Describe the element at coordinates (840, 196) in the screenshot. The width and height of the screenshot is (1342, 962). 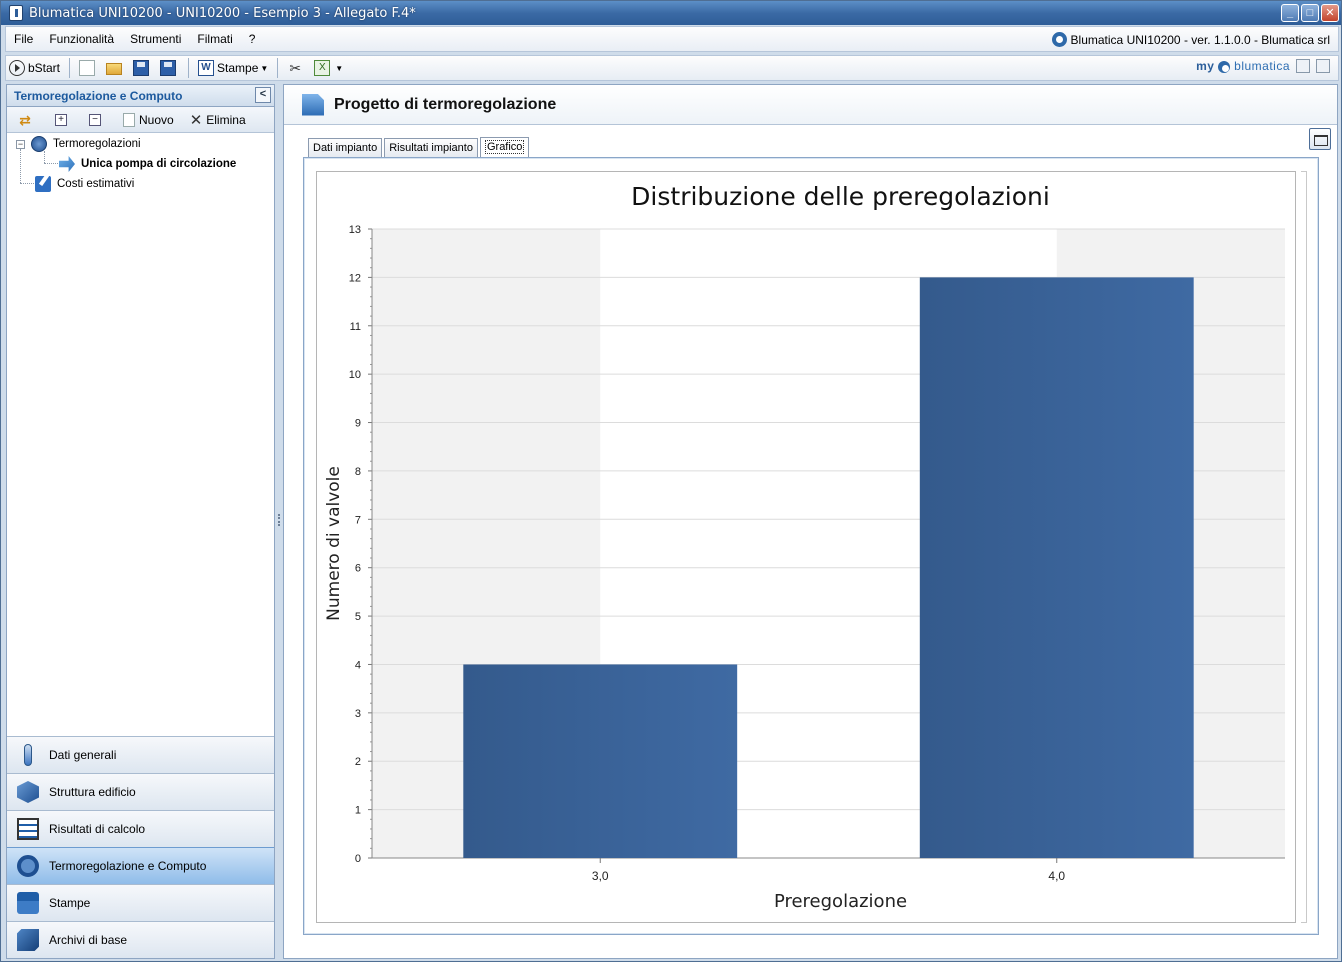
I see `chart-title: Distribuzione delle preregolazioni` at that location.